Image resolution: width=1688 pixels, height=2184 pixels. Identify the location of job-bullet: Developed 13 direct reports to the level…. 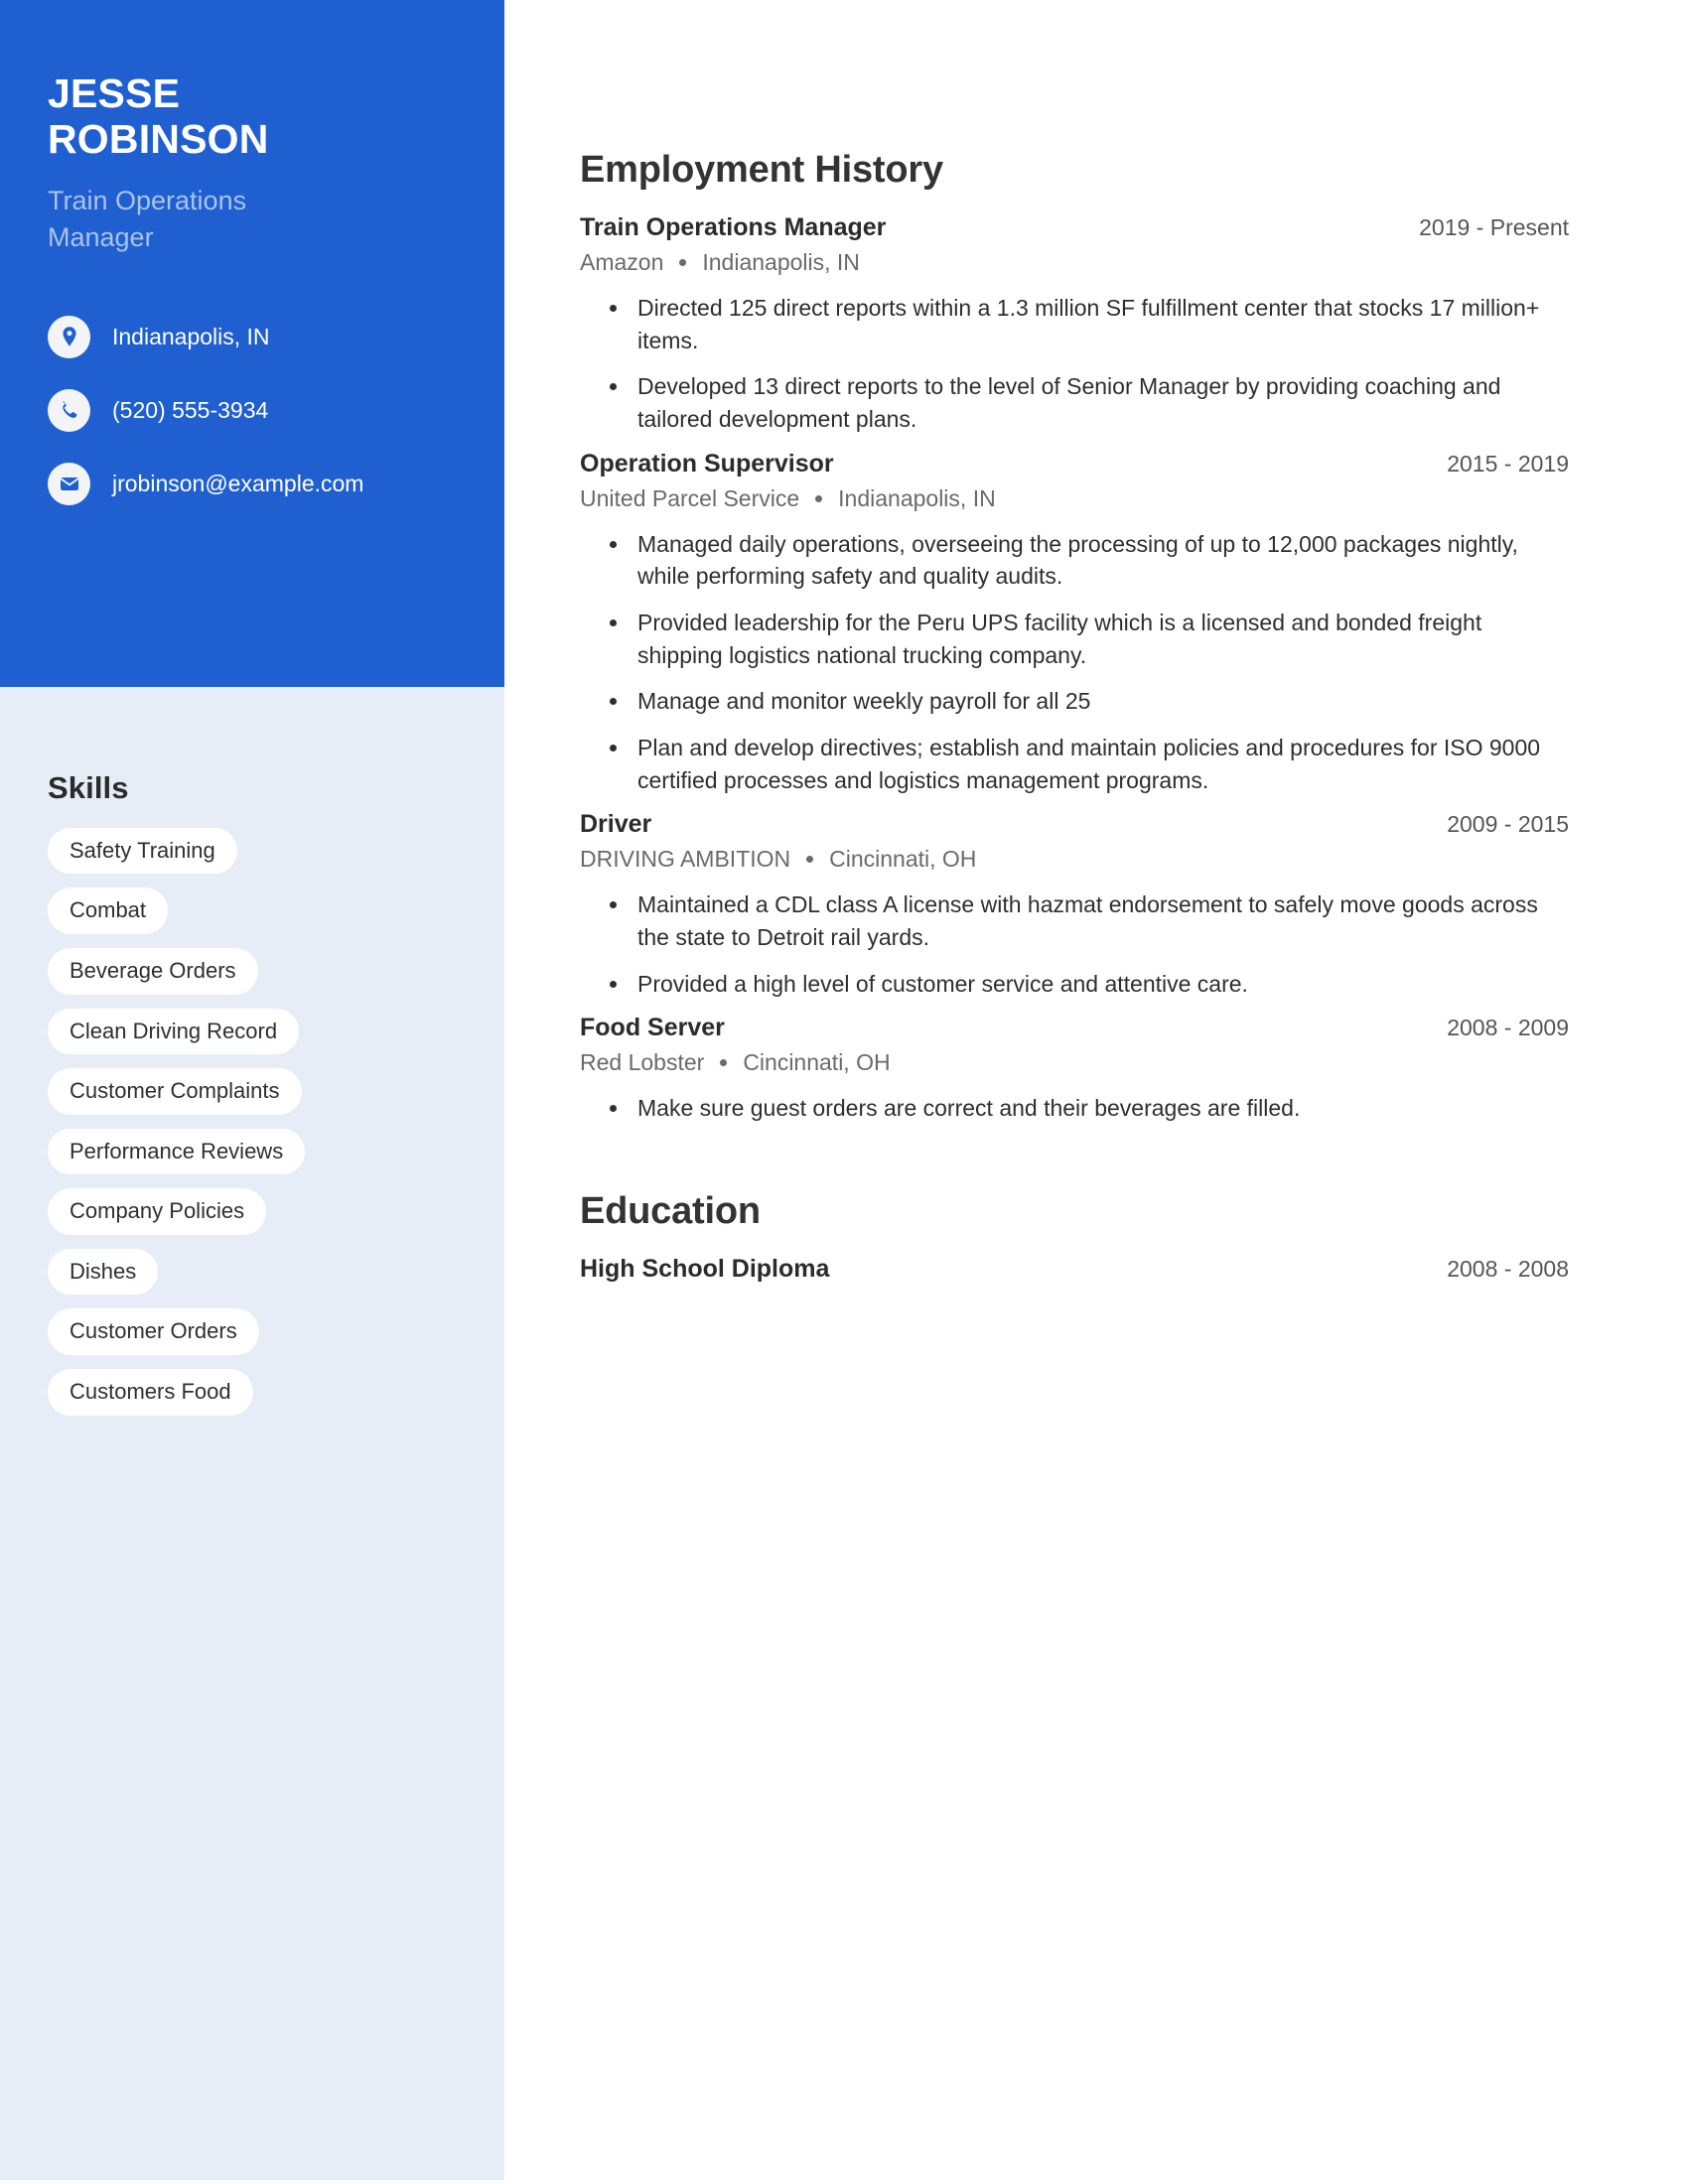
(1089, 402).